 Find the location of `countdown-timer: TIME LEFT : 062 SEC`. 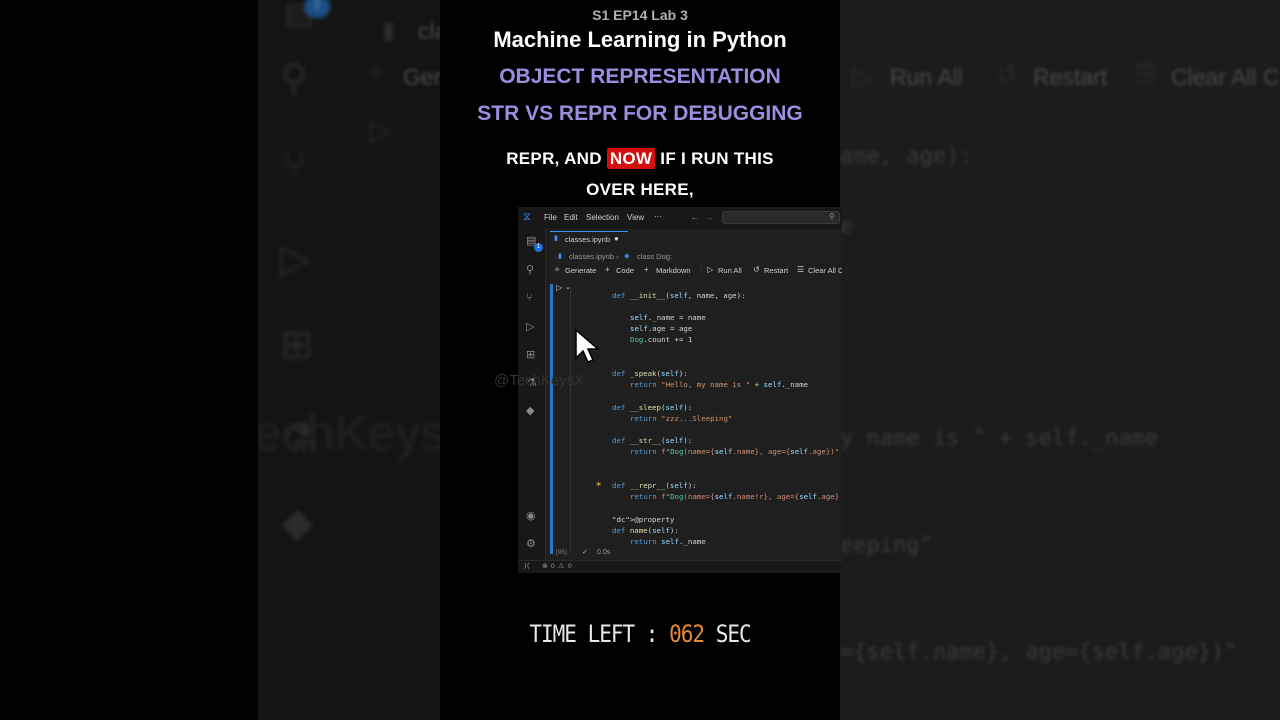

countdown-timer: TIME LEFT : 062 SEC is located at coordinates (640, 634).